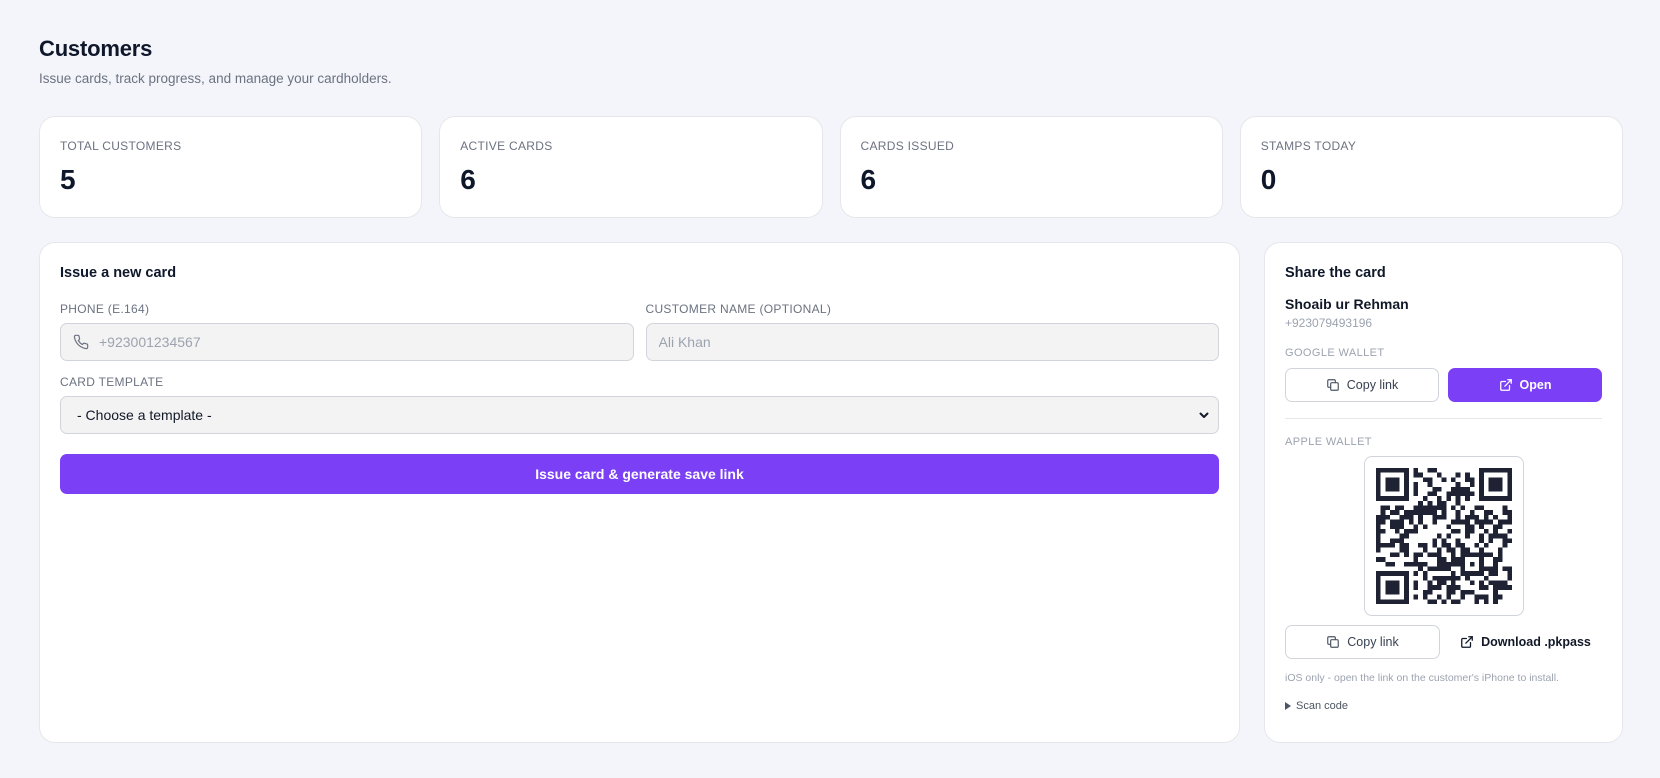 The image size is (1660, 778). I want to click on disclosure-triangle-icon, so click(1288, 706).